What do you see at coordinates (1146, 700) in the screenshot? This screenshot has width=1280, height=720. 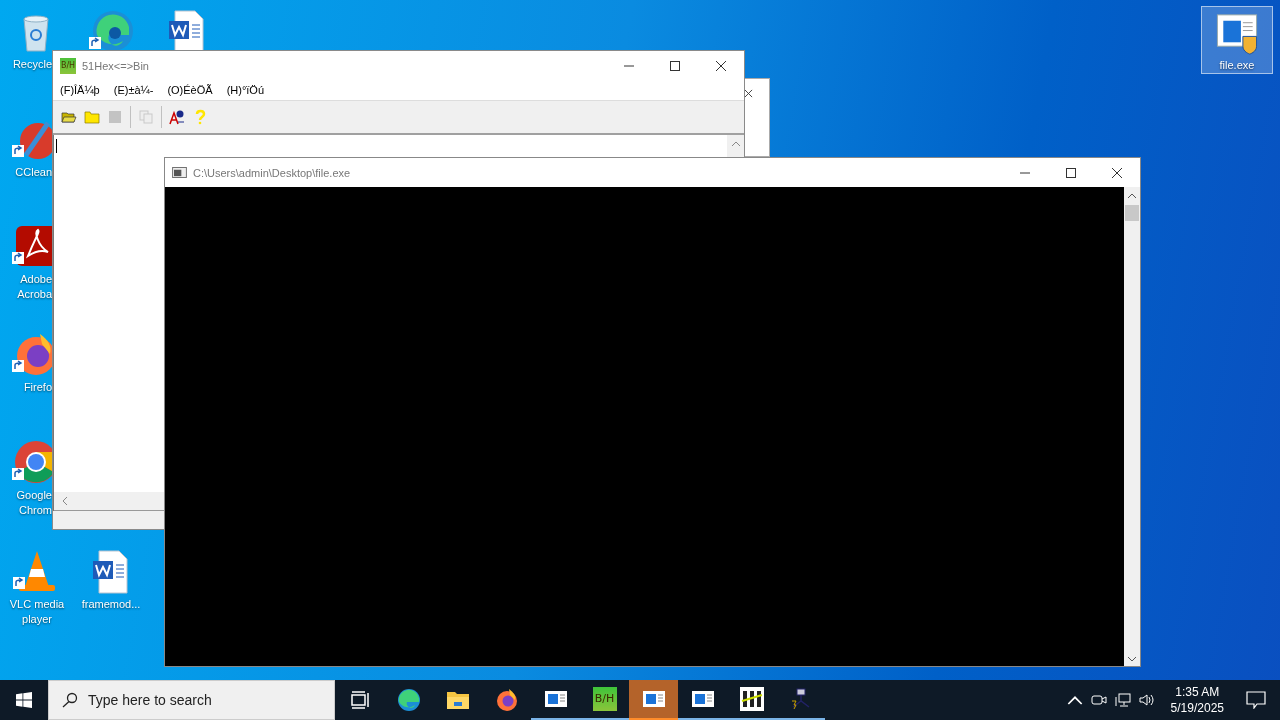 I see `volume-icon` at bounding box center [1146, 700].